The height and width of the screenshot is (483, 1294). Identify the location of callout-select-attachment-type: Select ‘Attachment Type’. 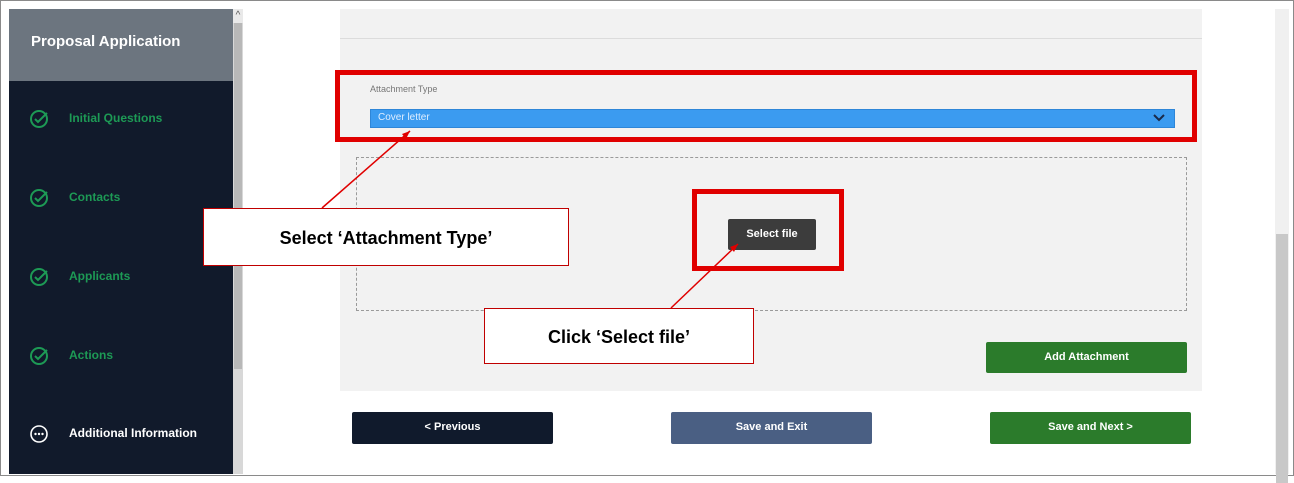
(386, 237).